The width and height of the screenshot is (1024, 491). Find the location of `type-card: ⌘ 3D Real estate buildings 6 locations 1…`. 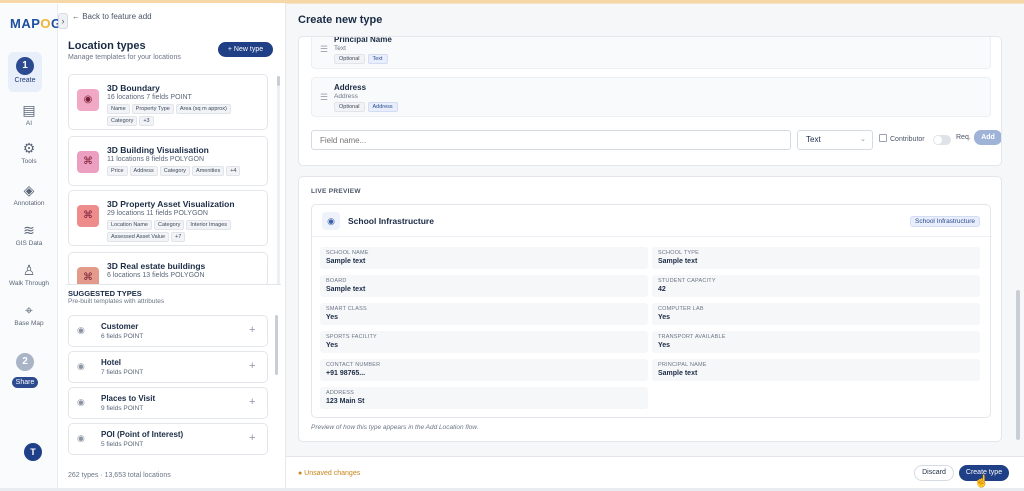

type-card: ⌘ 3D Real estate buildings 6 locations 1… is located at coordinates (168, 269).